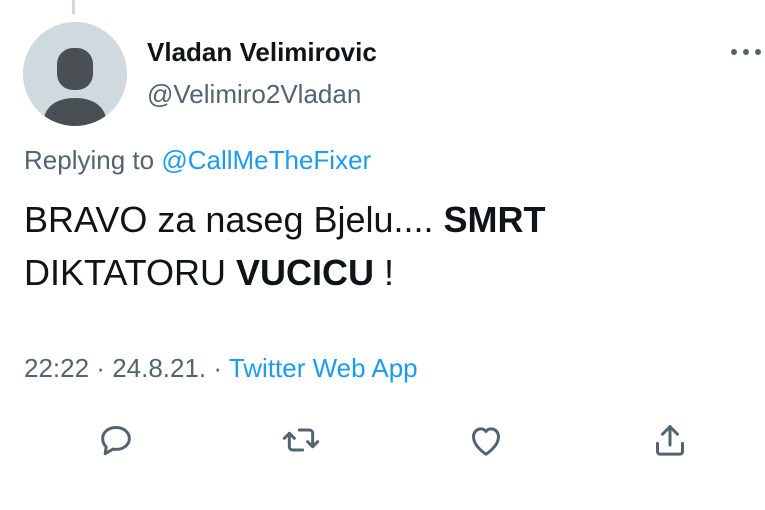  What do you see at coordinates (254, 94) in the screenshot?
I see `author-handle: @Velimiro2Vladan` at bounding box center [254, 94].